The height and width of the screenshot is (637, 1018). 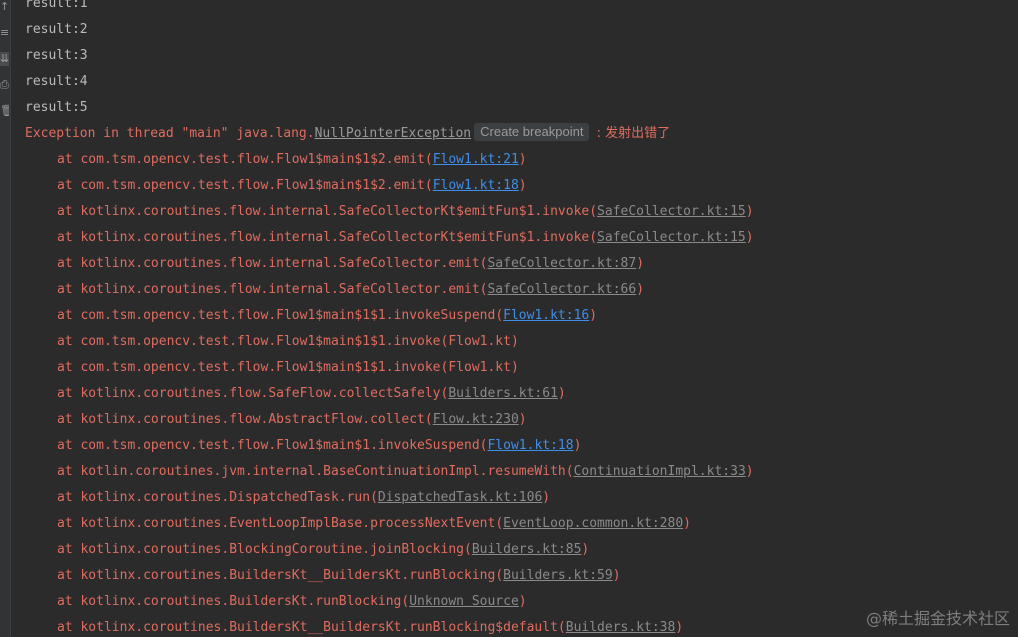 I want to click on console-toolbar-gutter: ↑ ≡ ⇊ ⎙ 🗑, so click(x=5, y=318).